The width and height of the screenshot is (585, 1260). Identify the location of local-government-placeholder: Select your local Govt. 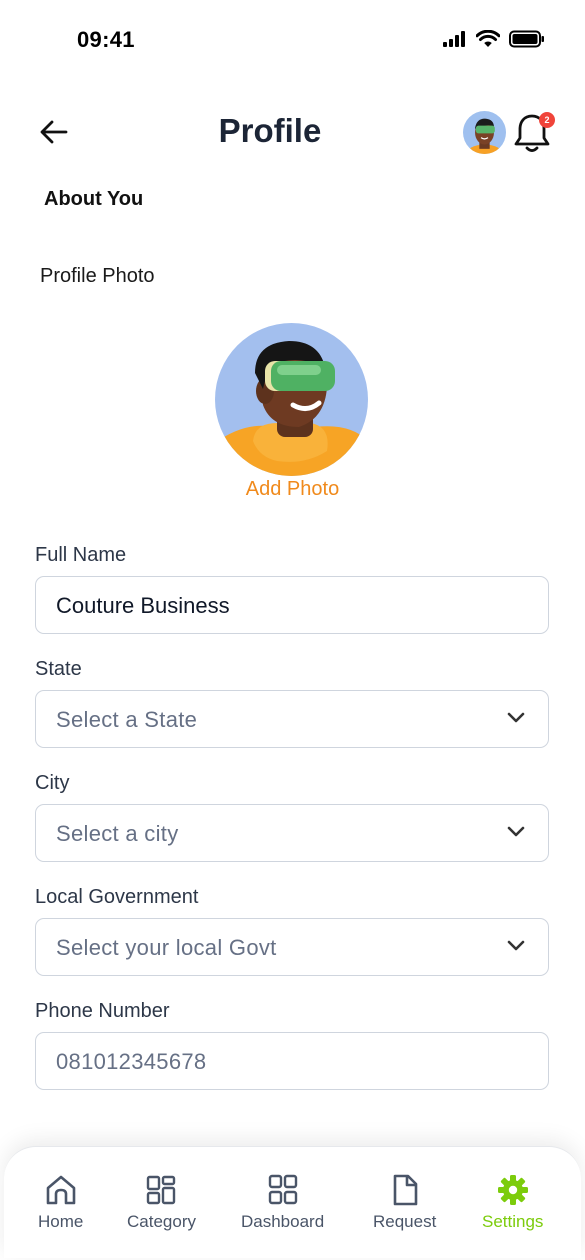
(166, 947).